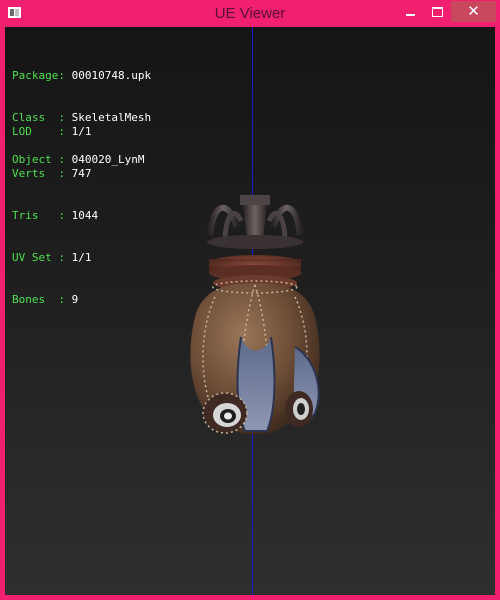 The width and height of the screenshot is (500, 600). Describe the element at coordinates (38, 215) in the screenshot. I see `info-label: Tris :` at that location.